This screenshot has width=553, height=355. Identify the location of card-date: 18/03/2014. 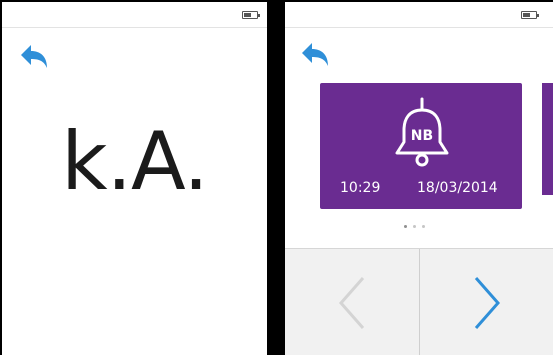
(457, 188).